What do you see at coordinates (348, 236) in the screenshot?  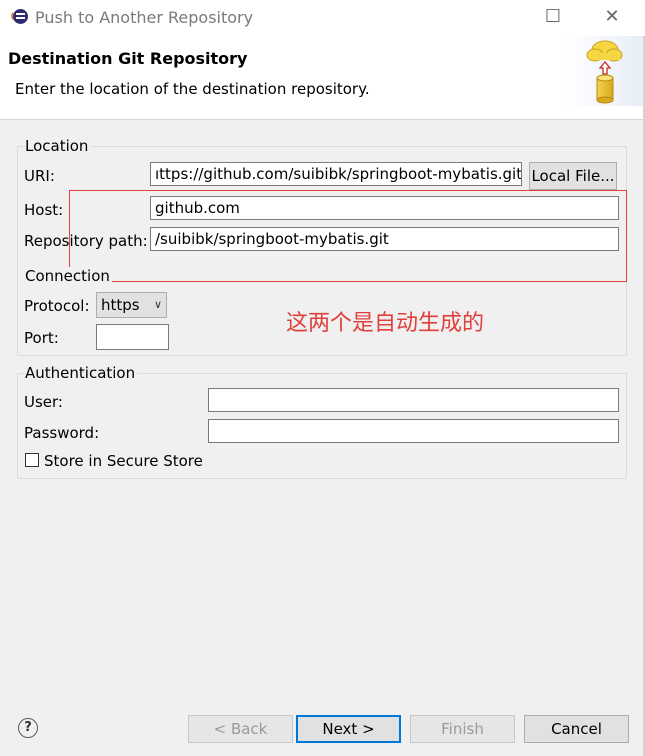 I see `annotation-highlight-box` at bounding box center [348, 236].